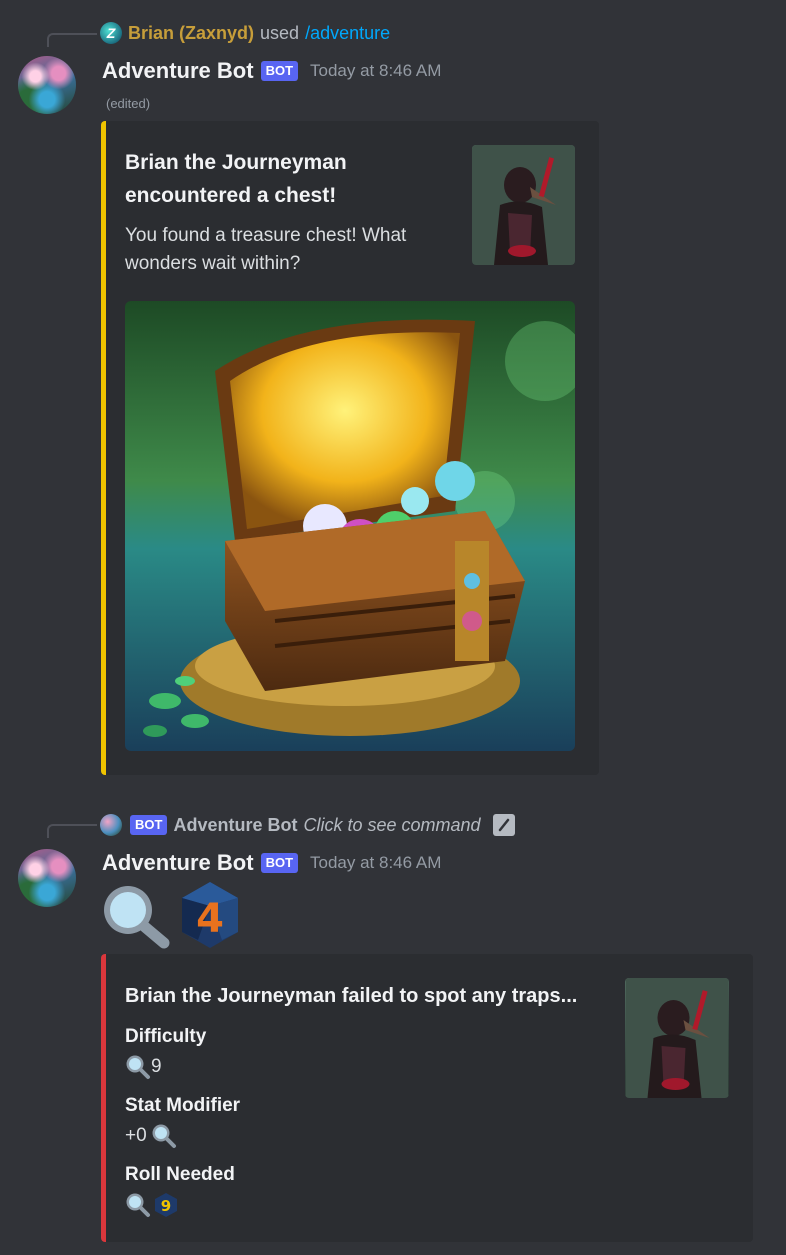 The width and height of the screenshot is (786, 1255). What do you see at coordinates (111, 33) in the screenshot?
I see `user-avatar-small: Z` at bounding box center [111, 33].